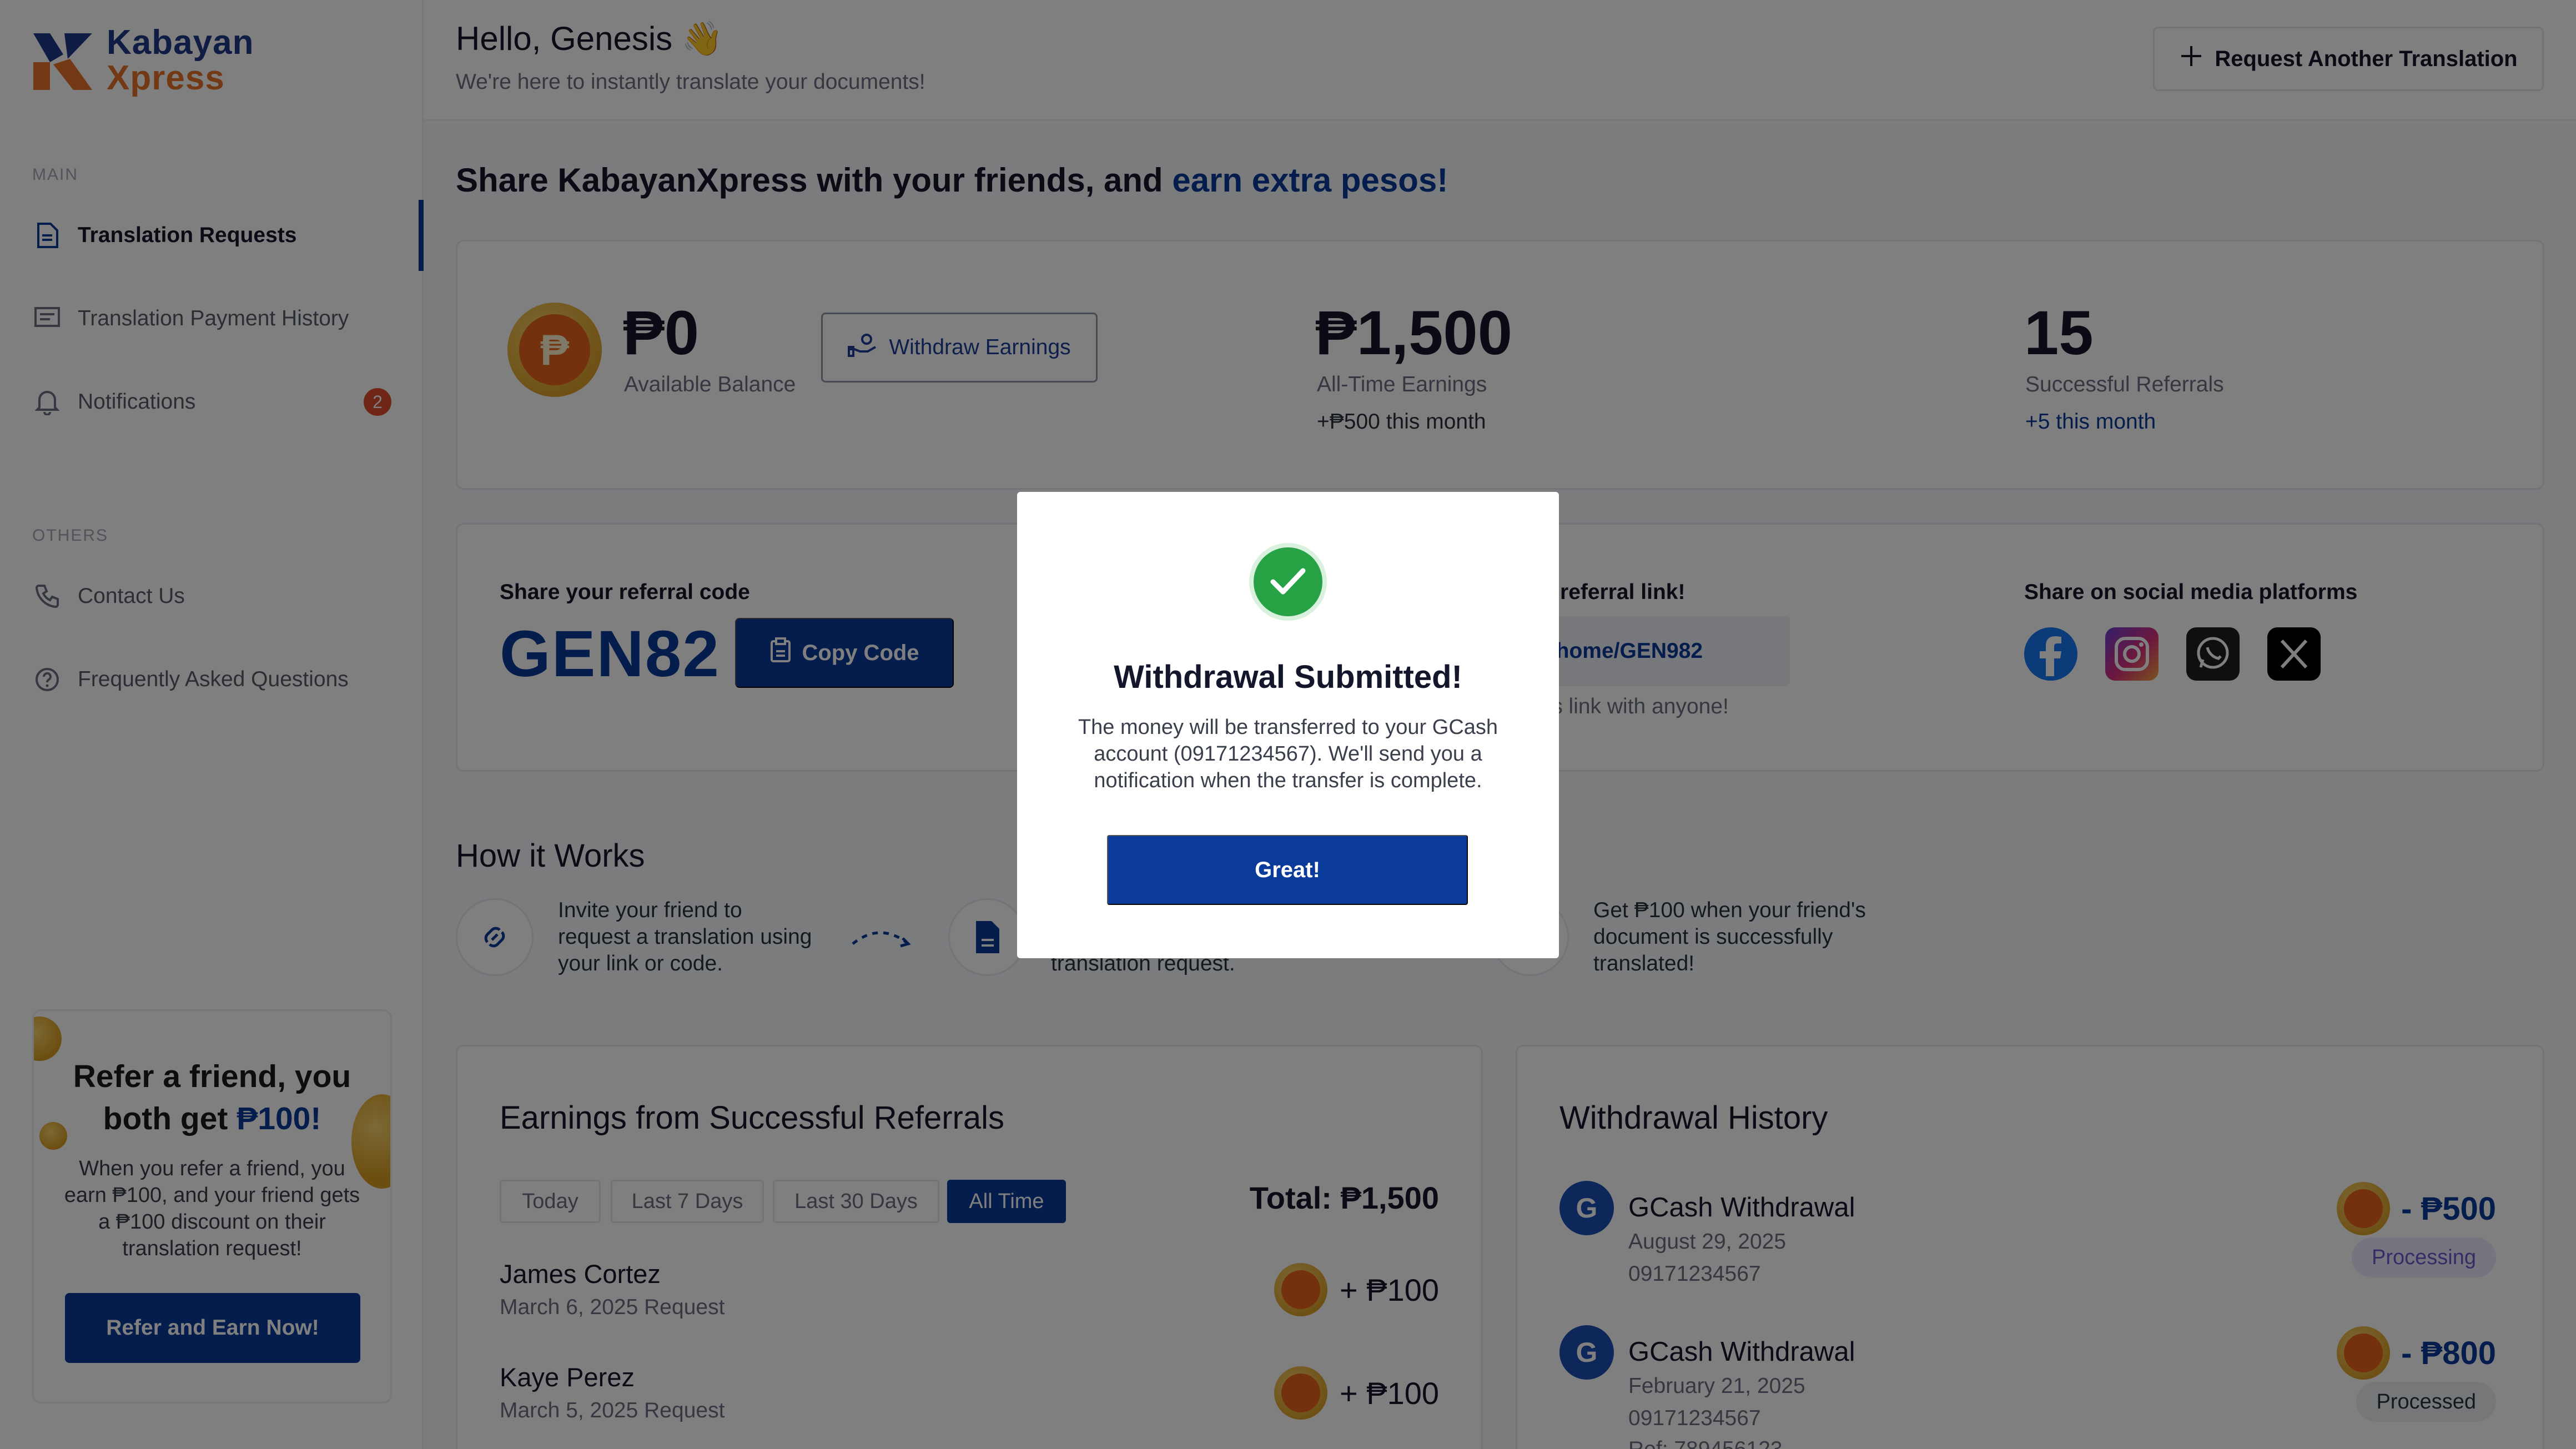 The image size is (2576, 1449). I want to click on great-button: Great!, so click(1288, 870).